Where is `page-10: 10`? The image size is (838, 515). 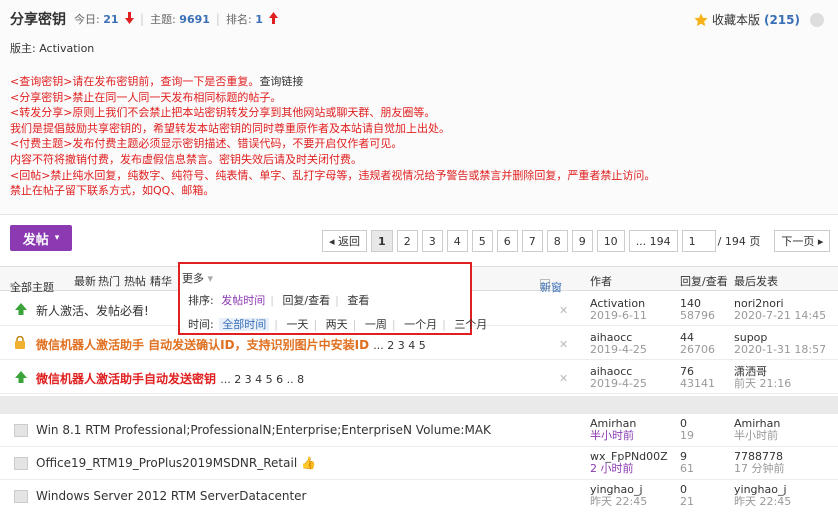
page-10: 10 is located at coordinates (610, 241).